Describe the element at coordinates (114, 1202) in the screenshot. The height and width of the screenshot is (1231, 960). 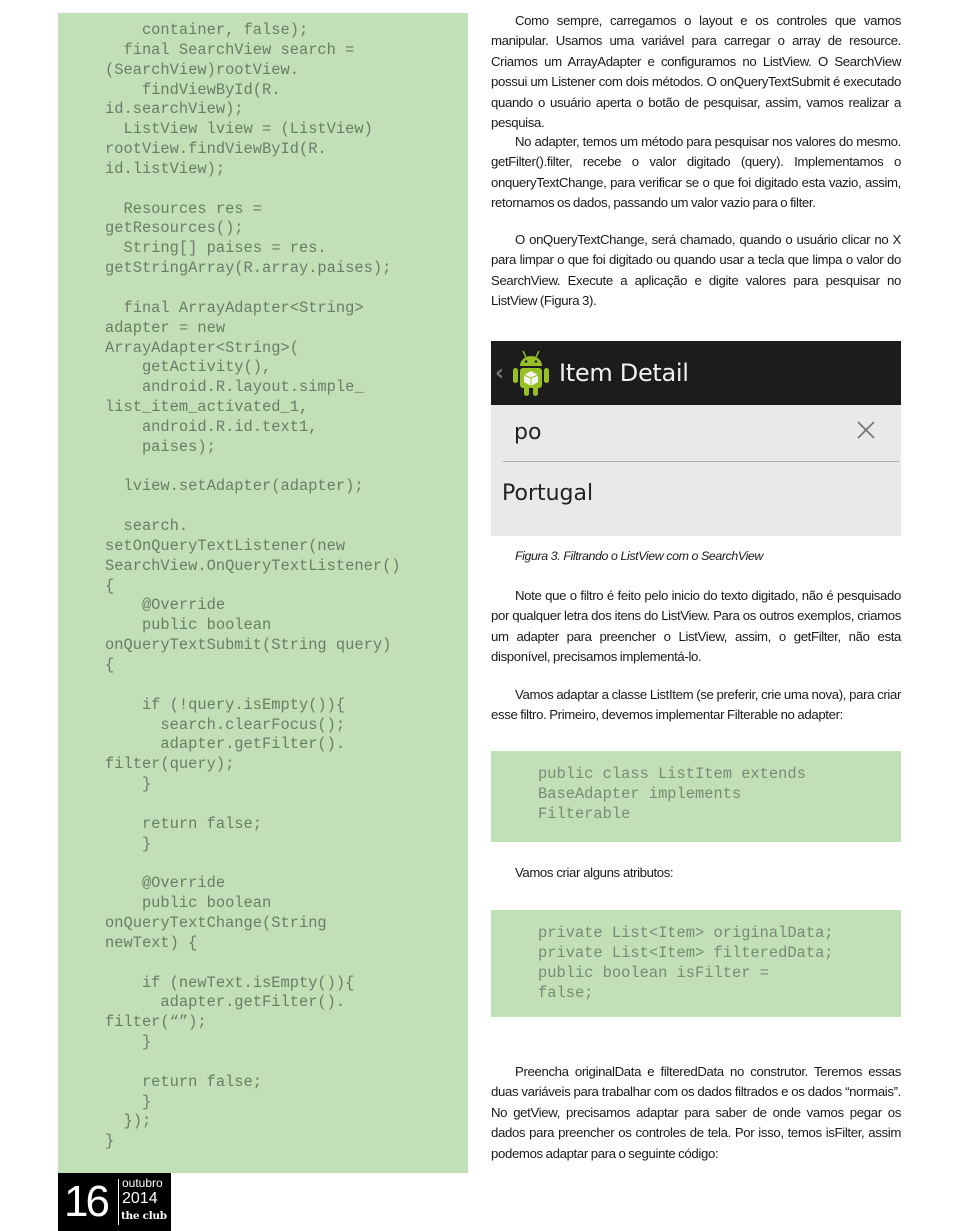
I see `page-footer: 16 outubro 2014 the club` at that location.